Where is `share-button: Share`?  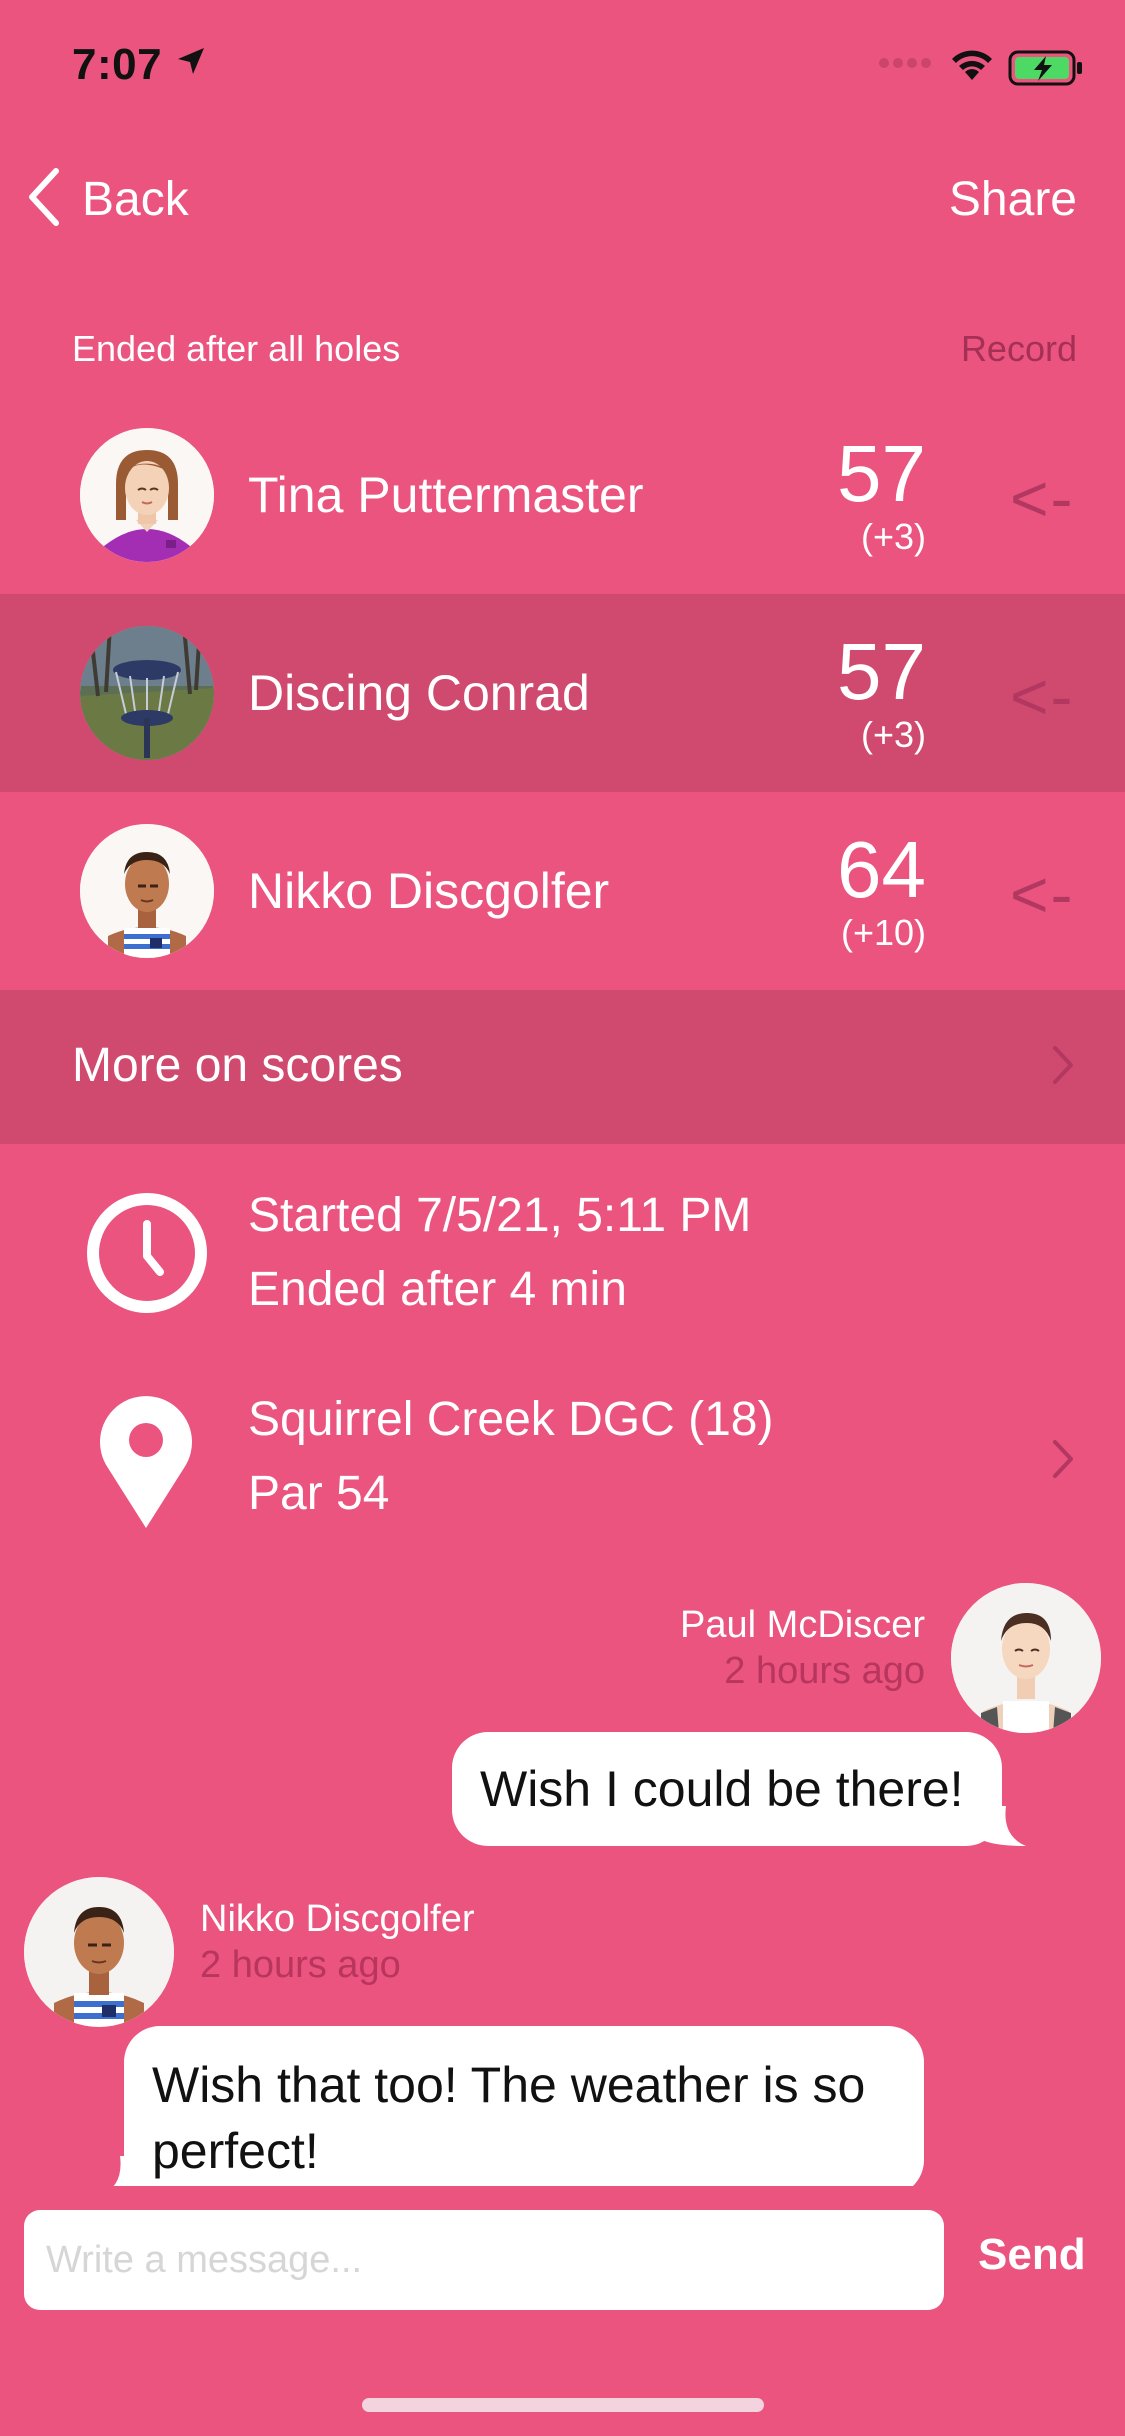 share-button: Share is located at coordinates (1013, 199).